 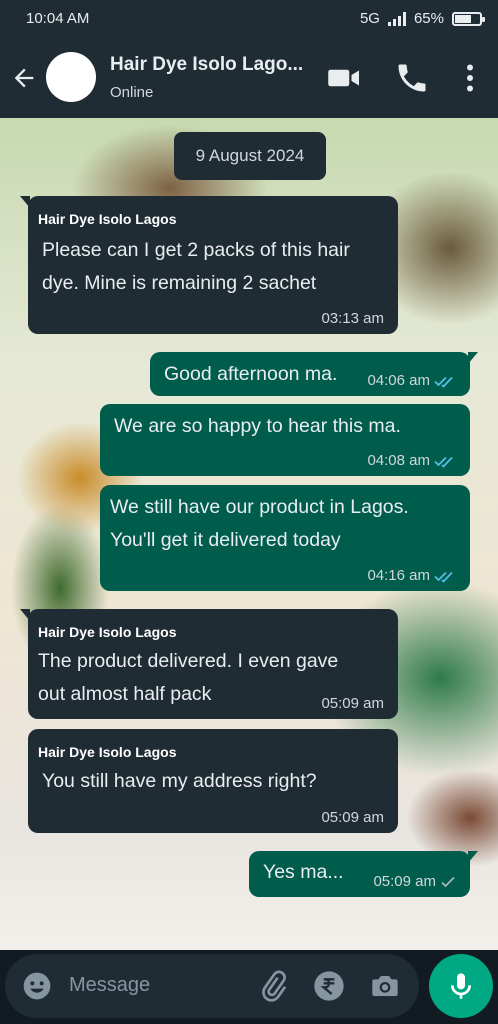 I want to click on message-meta: 04:06 am, so click(x=411, y=381).